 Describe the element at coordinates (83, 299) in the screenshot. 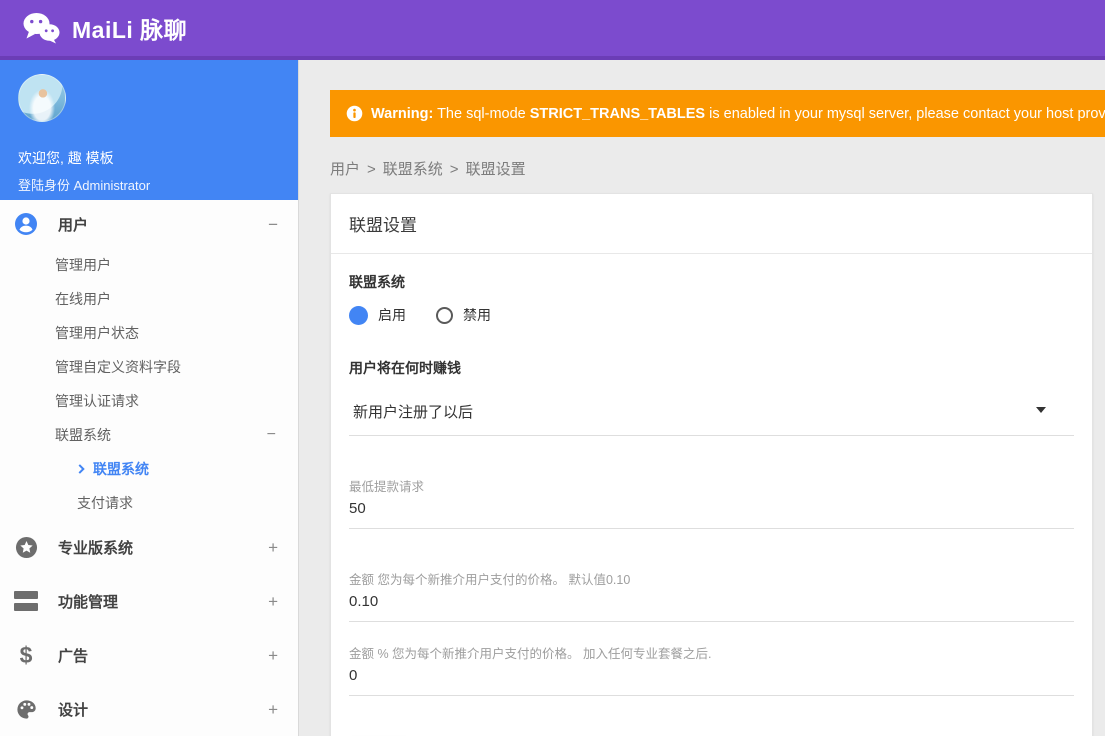

I see `sidebar-item-label: 在线用户` at that location.